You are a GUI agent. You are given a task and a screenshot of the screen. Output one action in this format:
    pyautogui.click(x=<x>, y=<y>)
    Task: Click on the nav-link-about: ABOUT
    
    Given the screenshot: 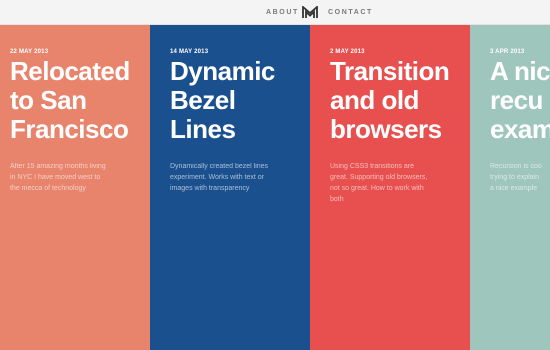 What is the action you would take?
    pyautogui.click(x=282, y=12)
    